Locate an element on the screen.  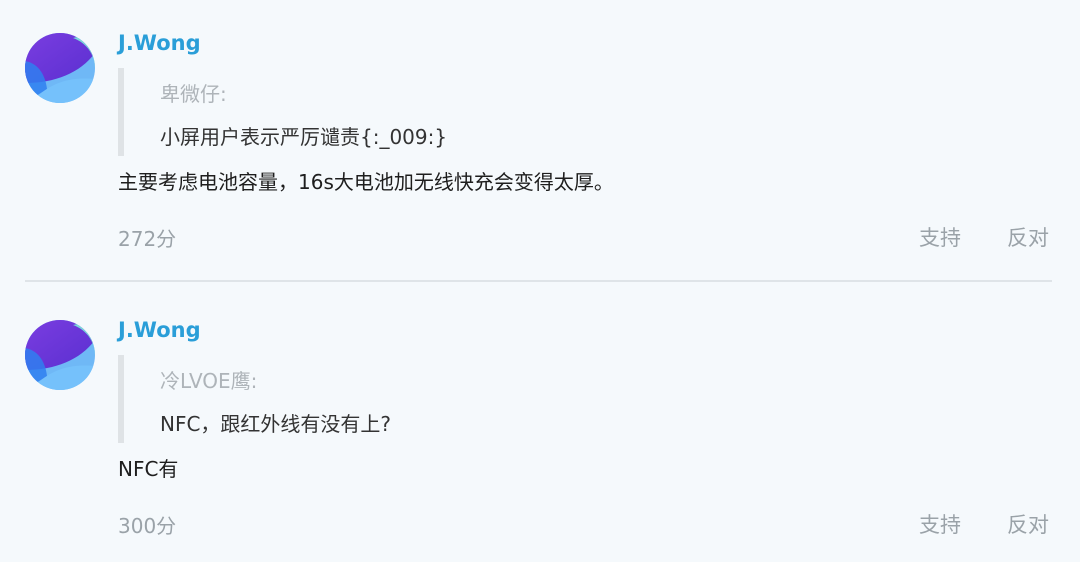
score: 272分 is located at coordinates (147, 239).